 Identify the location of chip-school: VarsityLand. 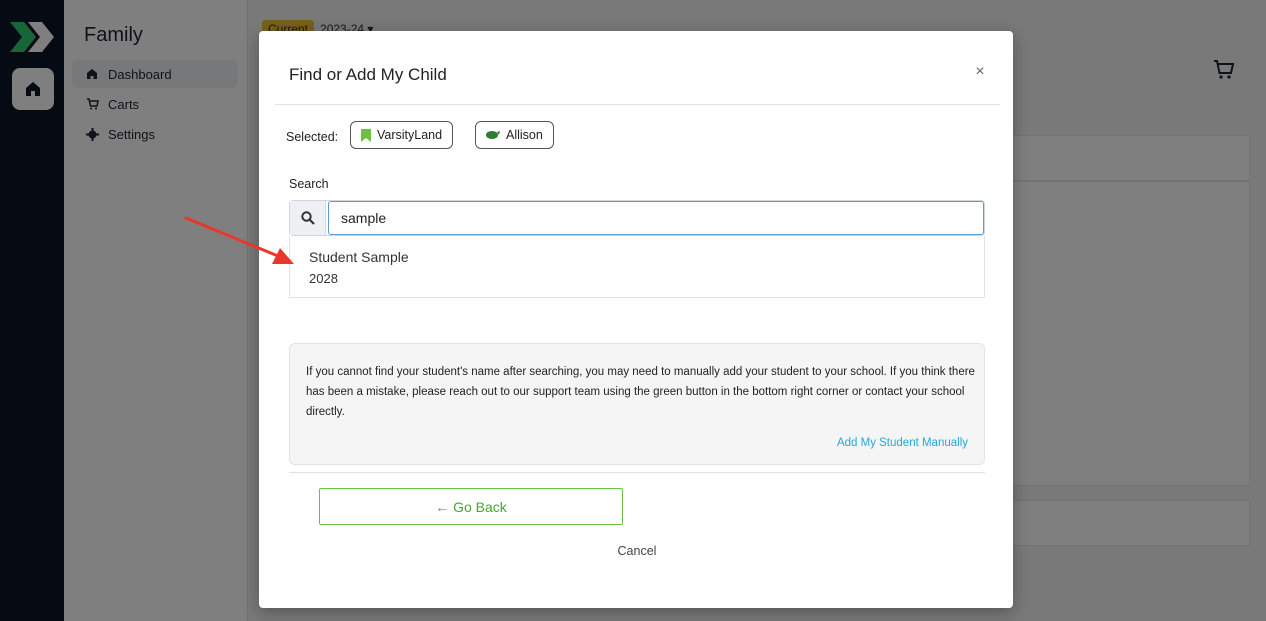
(402, 135).